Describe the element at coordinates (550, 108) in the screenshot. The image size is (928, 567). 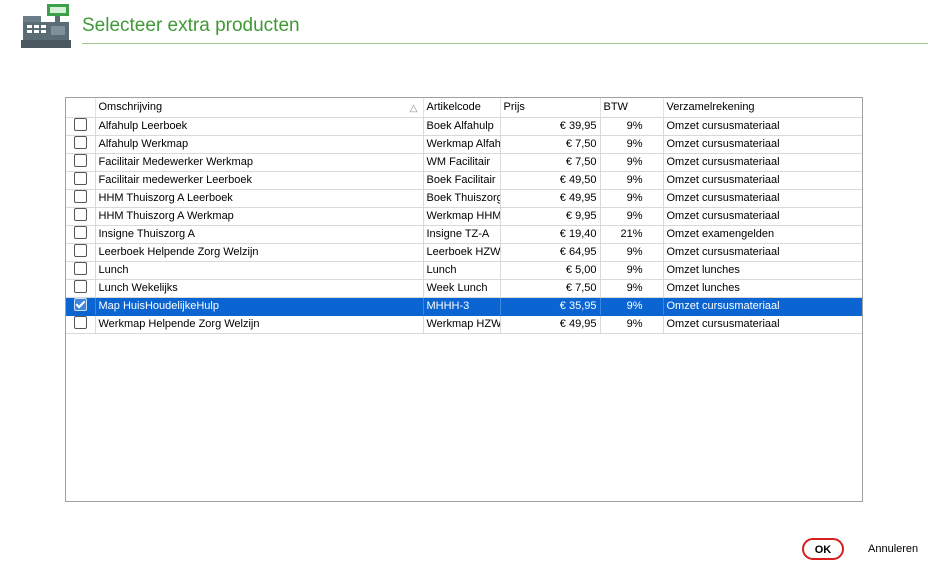
I see `column-header-prijs: Prijs` at that location.